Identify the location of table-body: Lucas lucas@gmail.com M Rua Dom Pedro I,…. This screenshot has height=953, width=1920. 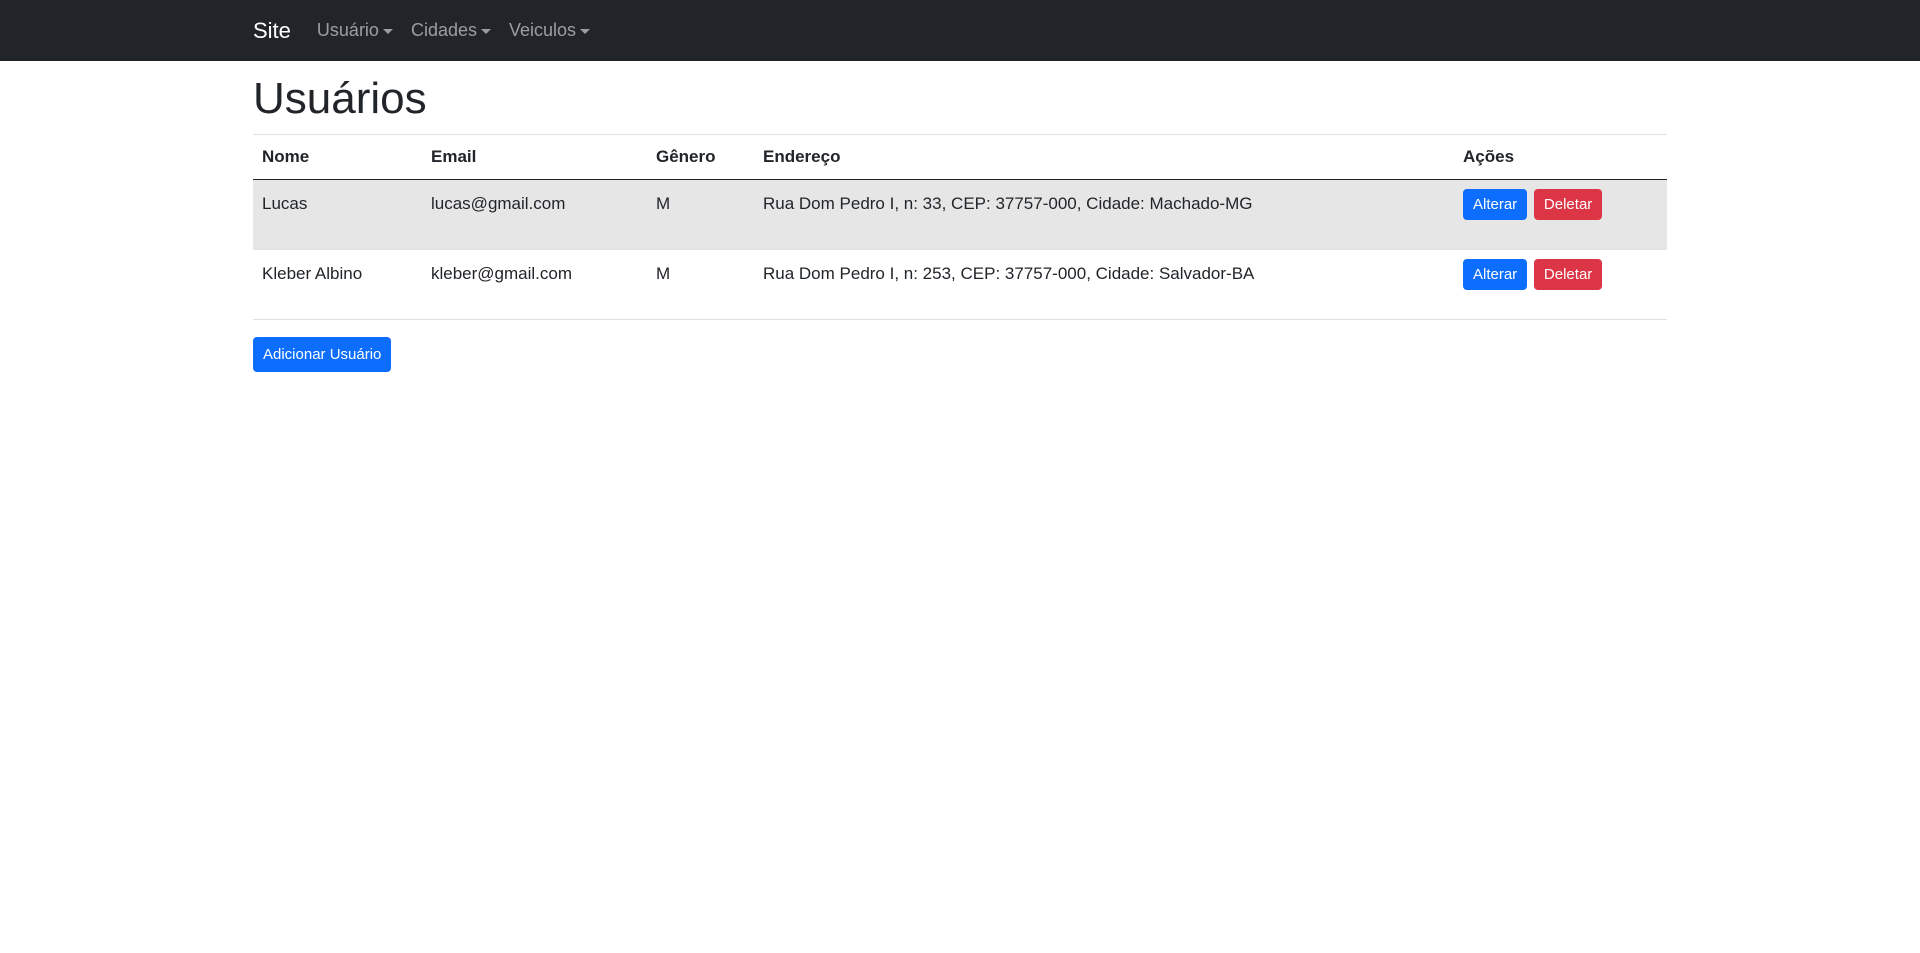
(960, 249).